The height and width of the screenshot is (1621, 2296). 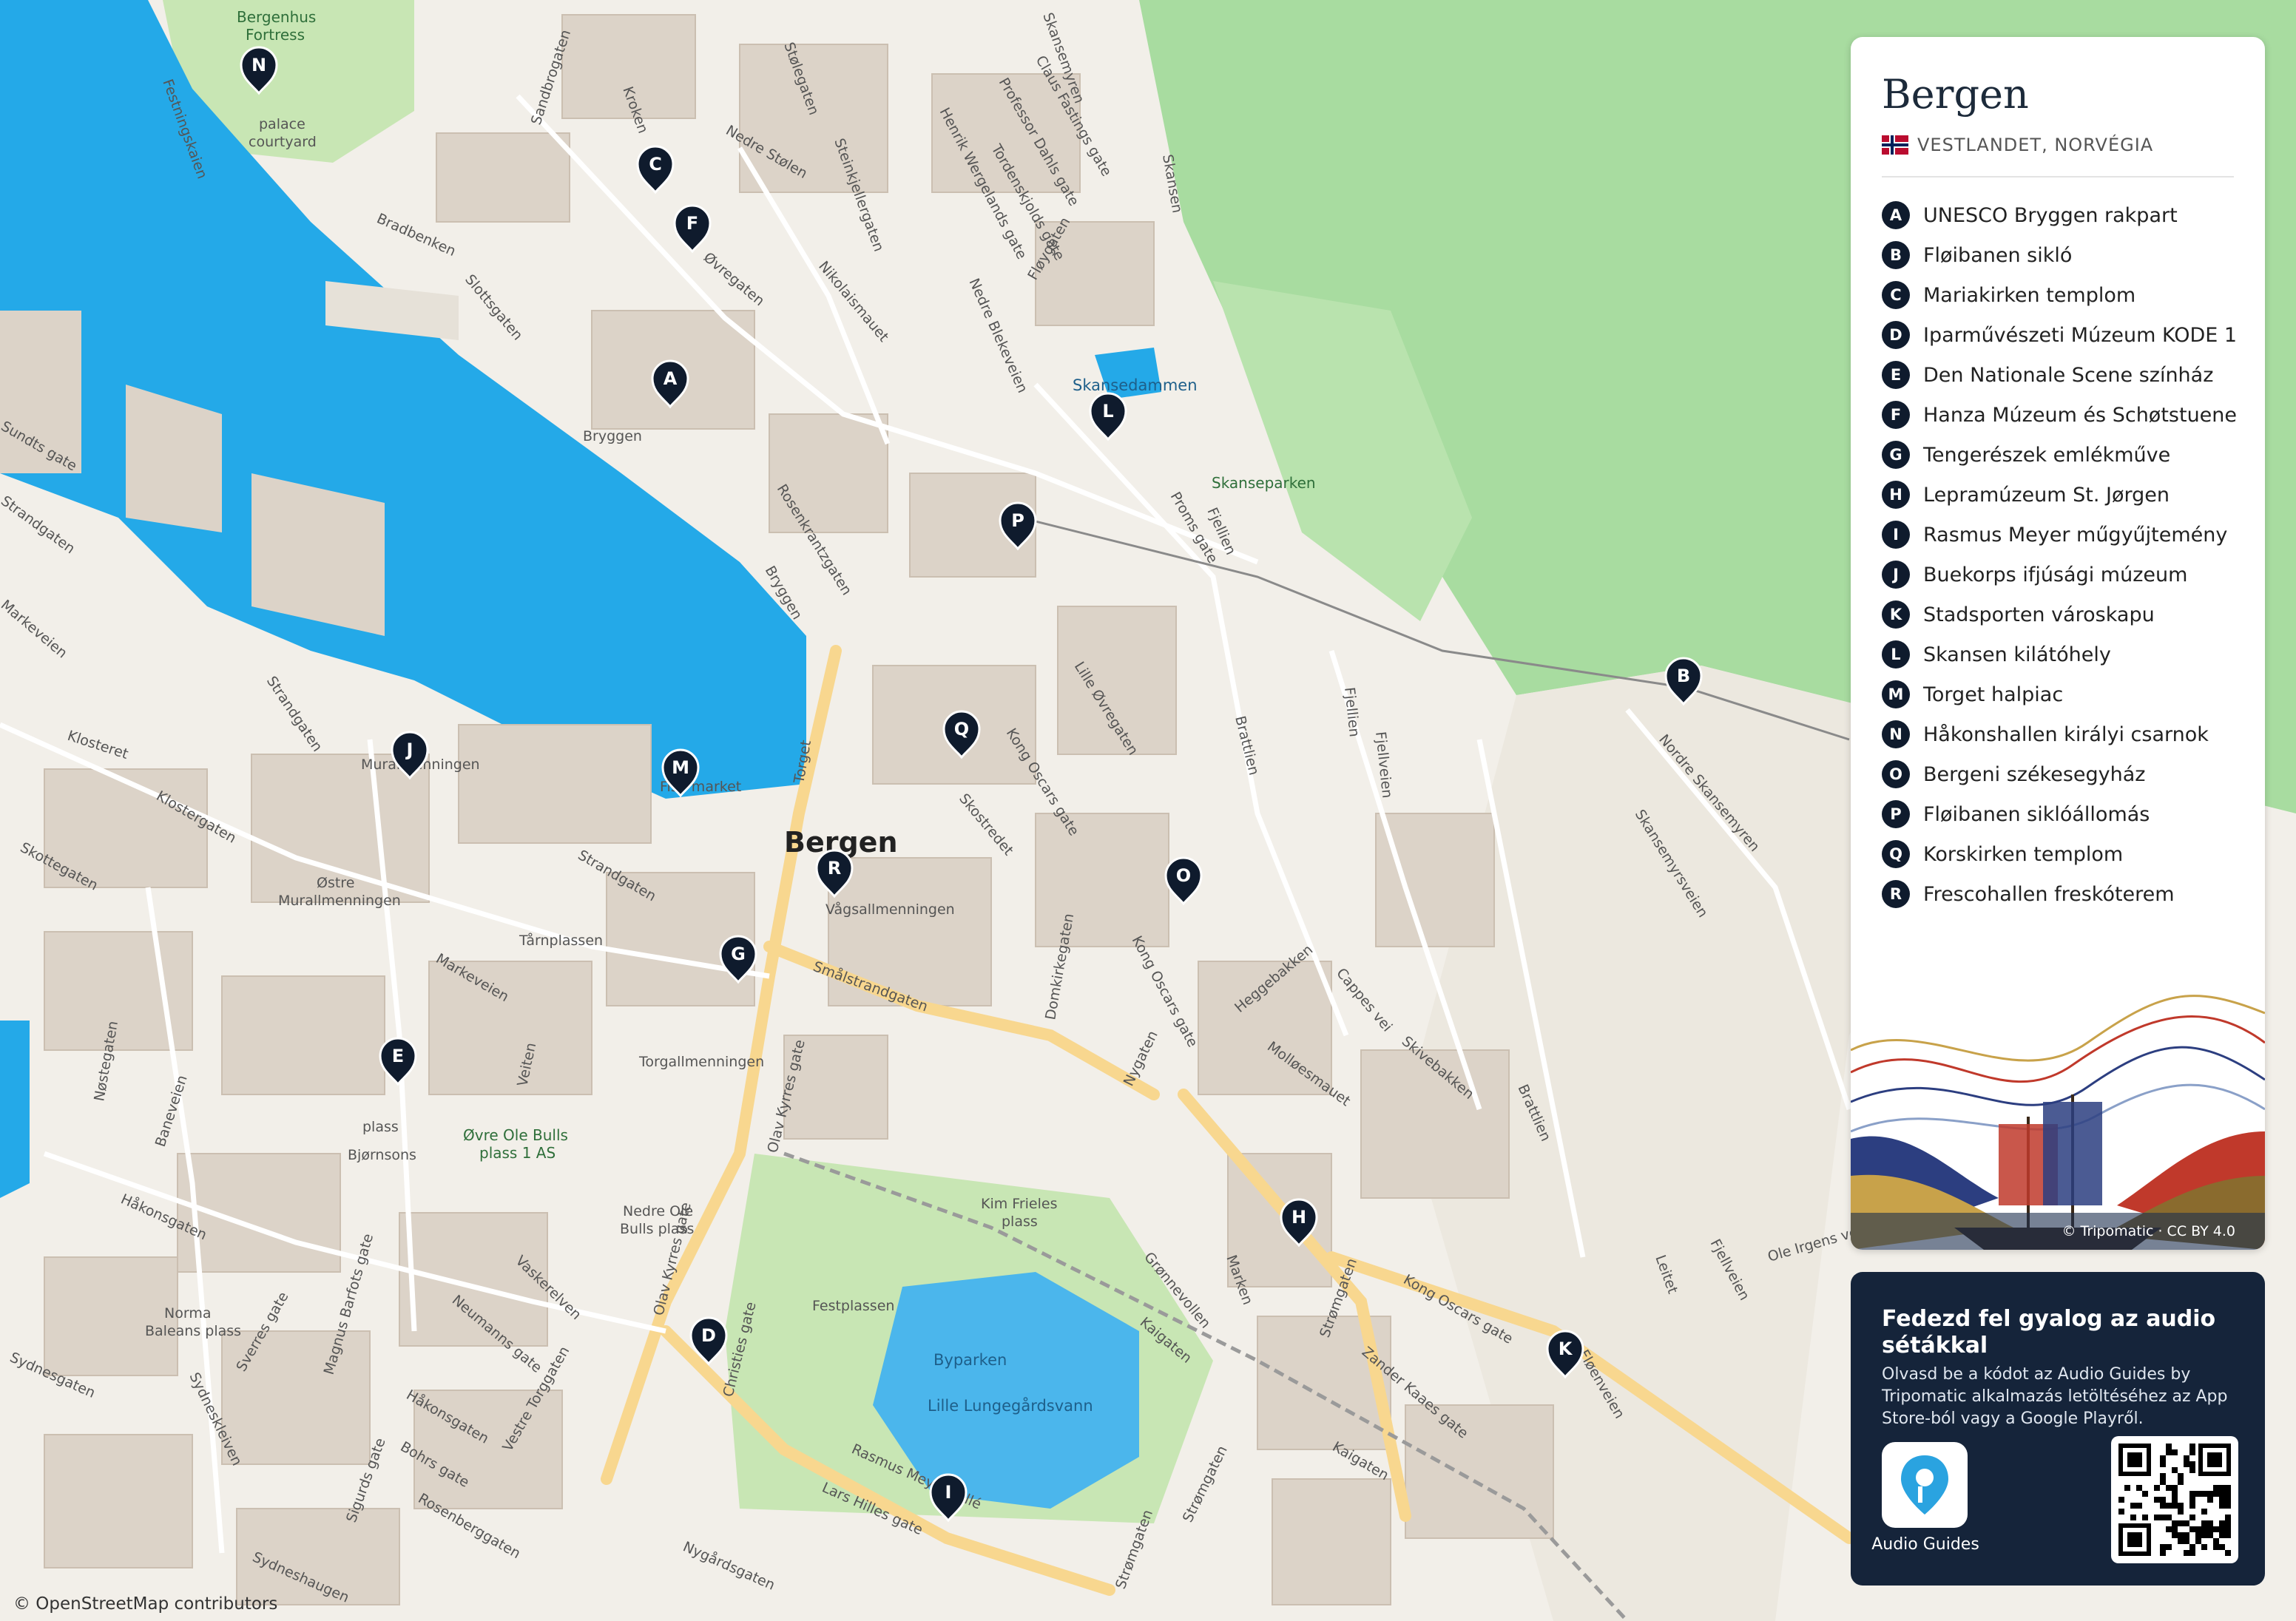 What do you see at coordinates (948, 1492) in the screenshot?
I see `poi-marker-letter: I` at bounding box center [948, 1492].